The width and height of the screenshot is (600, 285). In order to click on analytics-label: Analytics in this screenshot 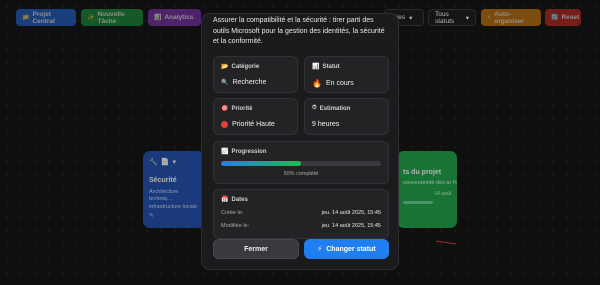, I will do `click(179, 17)`.